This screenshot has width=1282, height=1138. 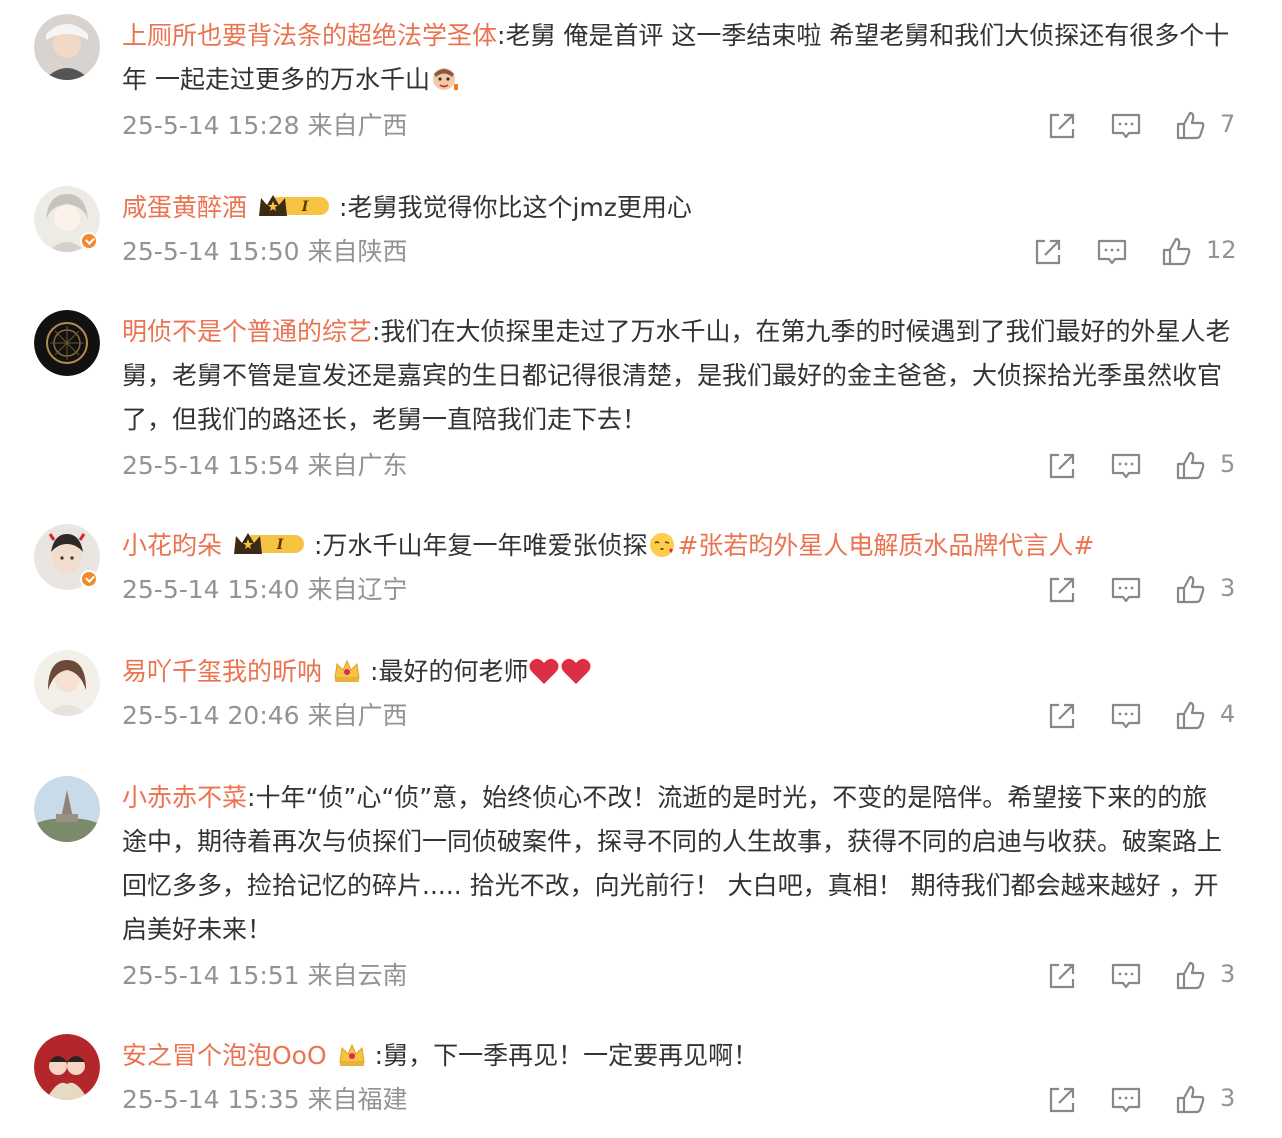 I want to click on comment-content: 咸蛋黄醉酒 I :老舅我觉得你比这个jmz更用心, so click(x=677, y=210).